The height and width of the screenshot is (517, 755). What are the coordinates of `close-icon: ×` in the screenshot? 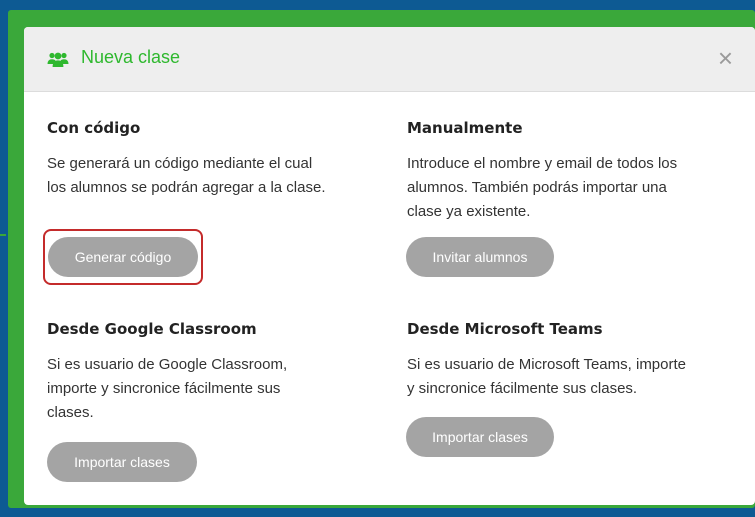 It's located at (725, 58).